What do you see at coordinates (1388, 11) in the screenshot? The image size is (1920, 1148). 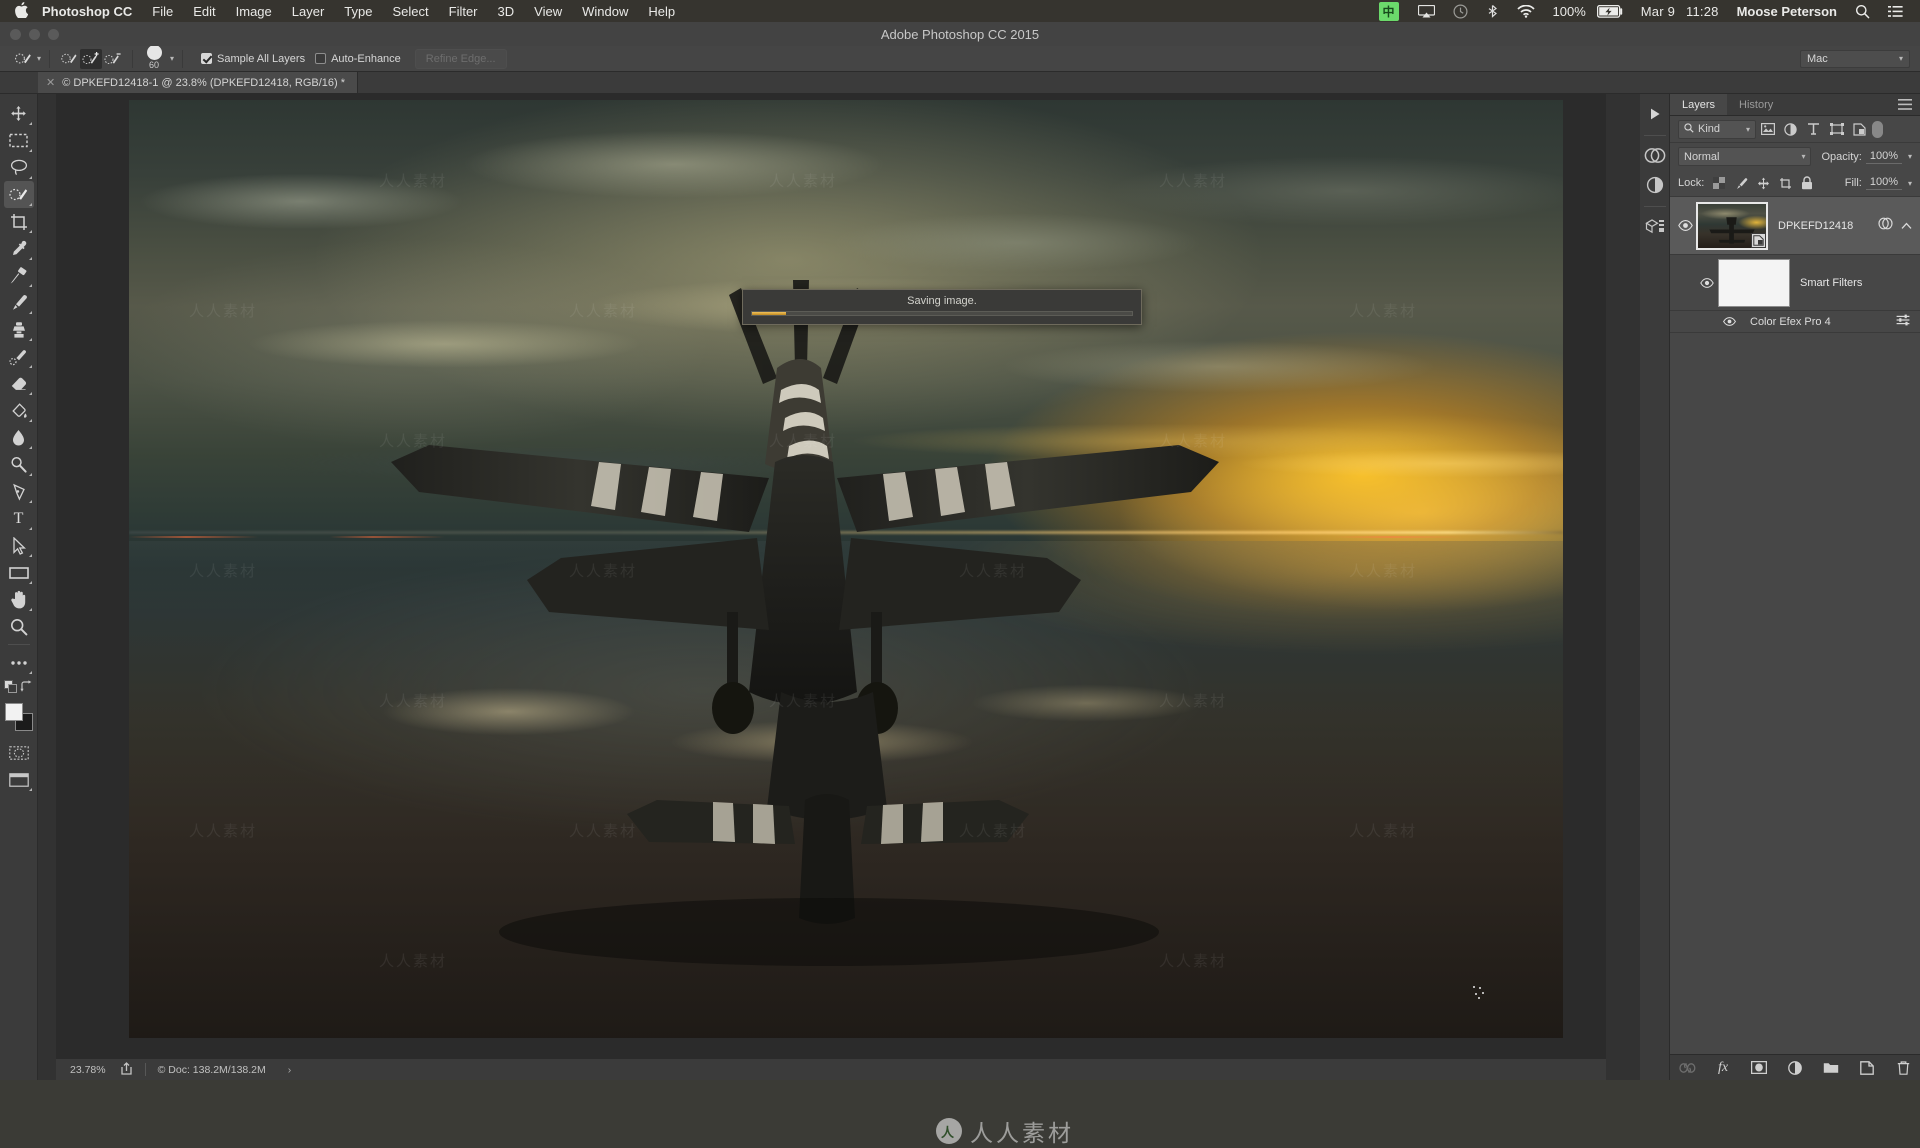 I see `input-method-badge: 中` at bounding box center [1388, 11].